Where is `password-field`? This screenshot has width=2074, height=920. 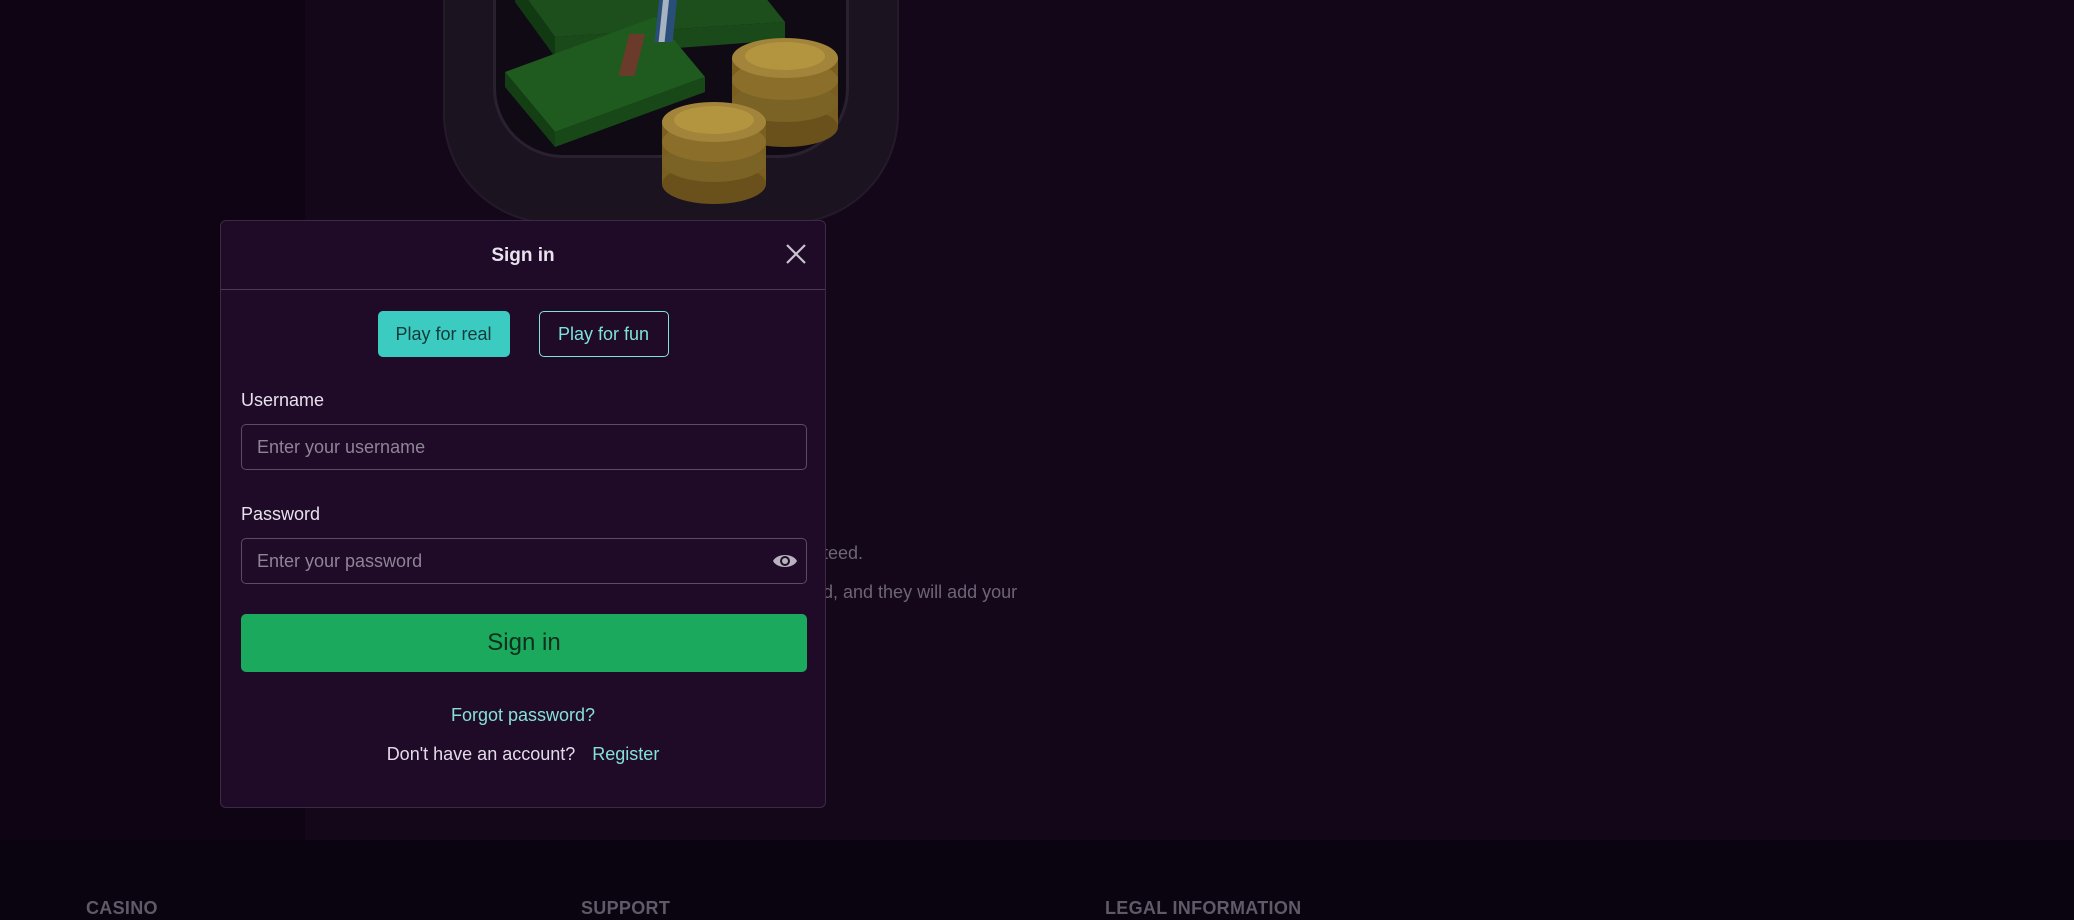 password-field is located at coordinates (524, 561).